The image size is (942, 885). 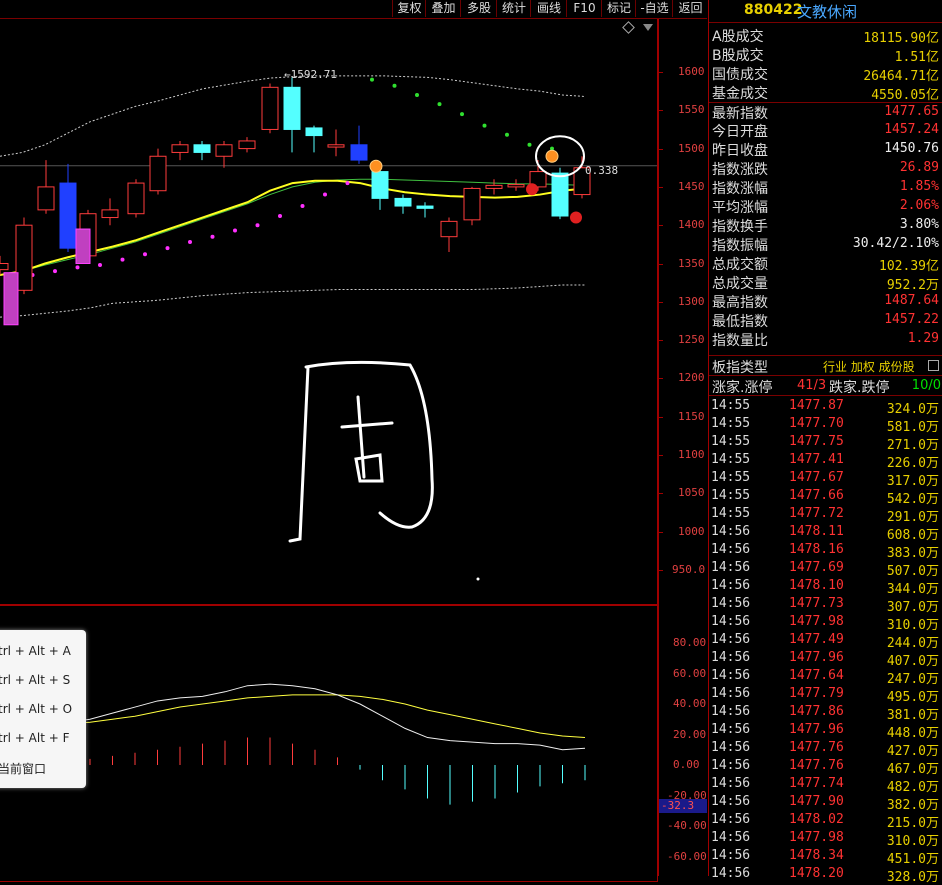 What do you see at coordinates (35, 682) in the screenshot?
I see `popup-item-1: trl + Alt + S` at bounding box center [35, 682].